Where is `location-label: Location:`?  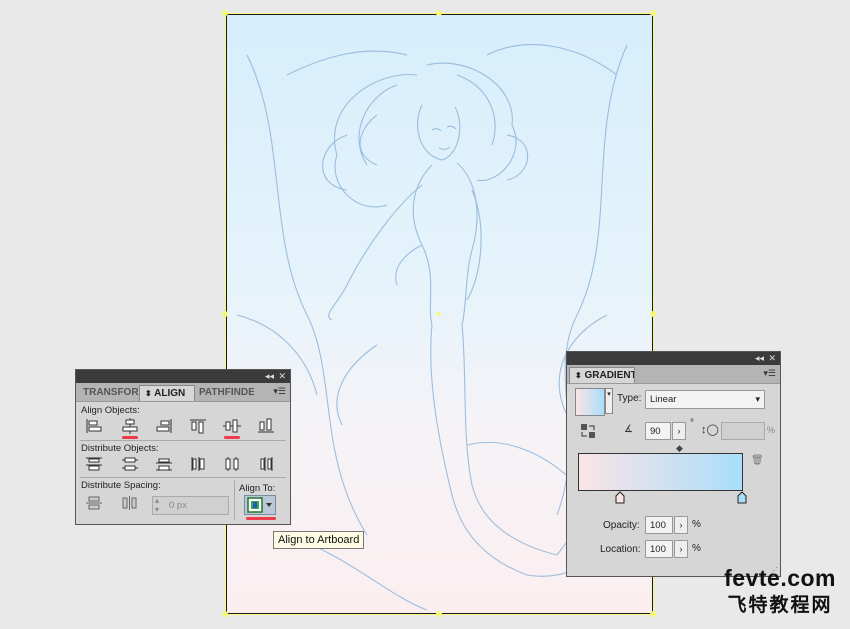 location-label: Location: is located at coordinates (620, 549).